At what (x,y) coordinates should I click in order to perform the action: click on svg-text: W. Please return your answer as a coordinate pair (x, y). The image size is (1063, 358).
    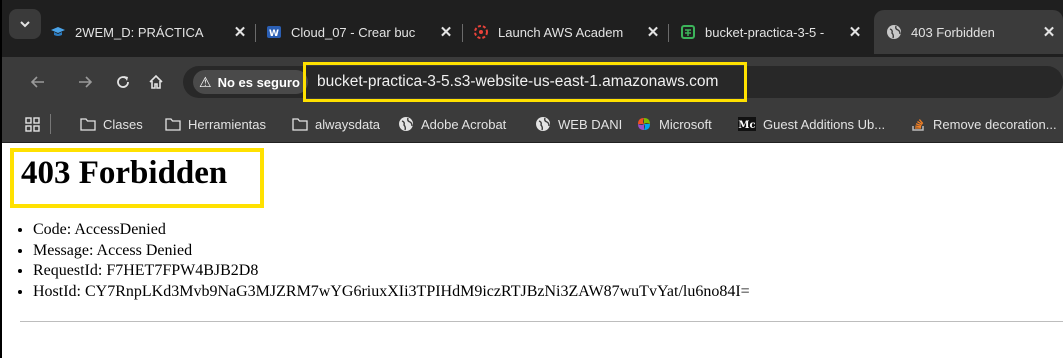
    Looking at the image, I should click on (274, 34).